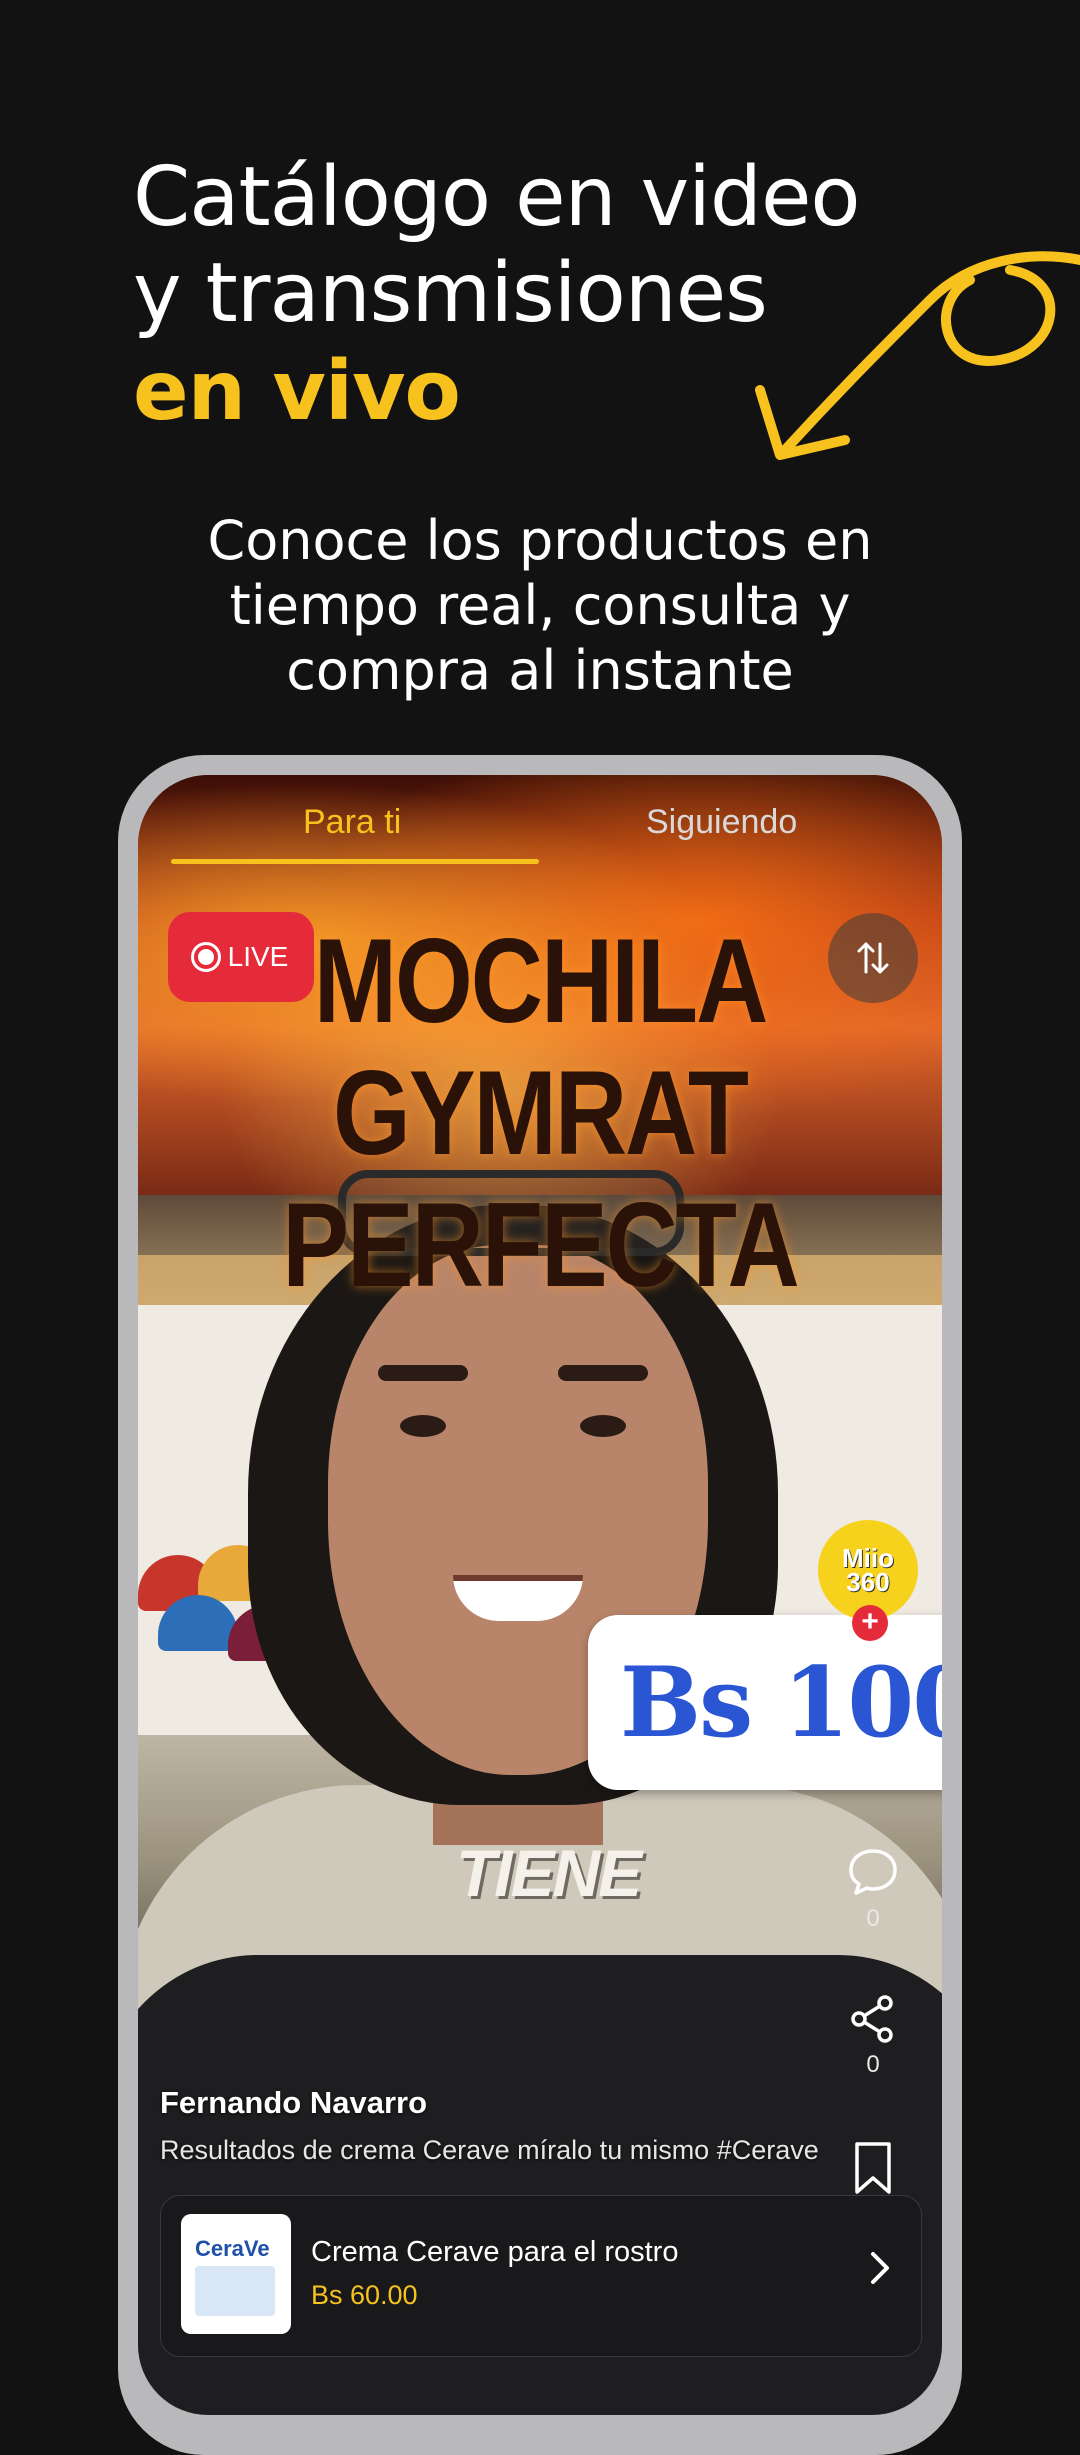 Image resolution: width=1080 pixels, height=2455 pixels. What do you see at coordinates (765, 1702) in the screenshot?
I see `price-overlay-card: Bs 100` at bounding box center [765, 1702].